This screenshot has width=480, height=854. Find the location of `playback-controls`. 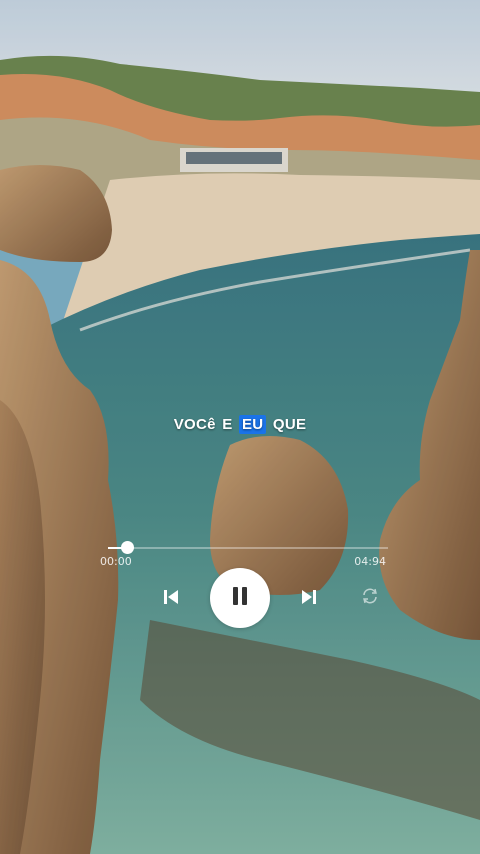

playback-controls is located at coordinates (240, 598).